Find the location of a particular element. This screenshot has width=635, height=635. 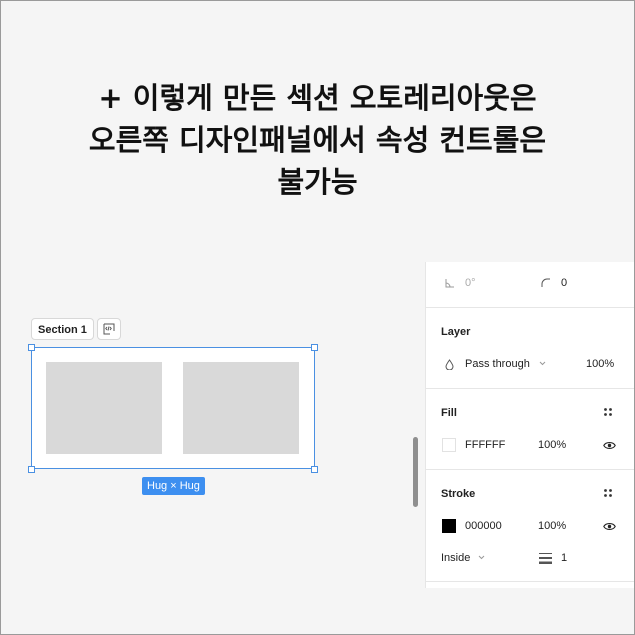

stroke-position-select: Inside is located at coordinates (455, 558).